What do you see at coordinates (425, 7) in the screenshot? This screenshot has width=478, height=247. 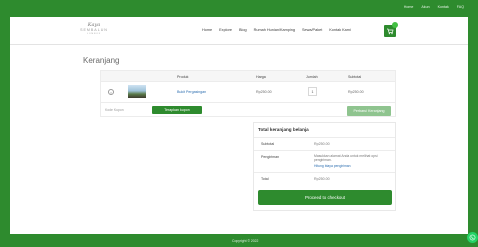 I see `top-link-account: Akun` at bounding box center [425, 7].